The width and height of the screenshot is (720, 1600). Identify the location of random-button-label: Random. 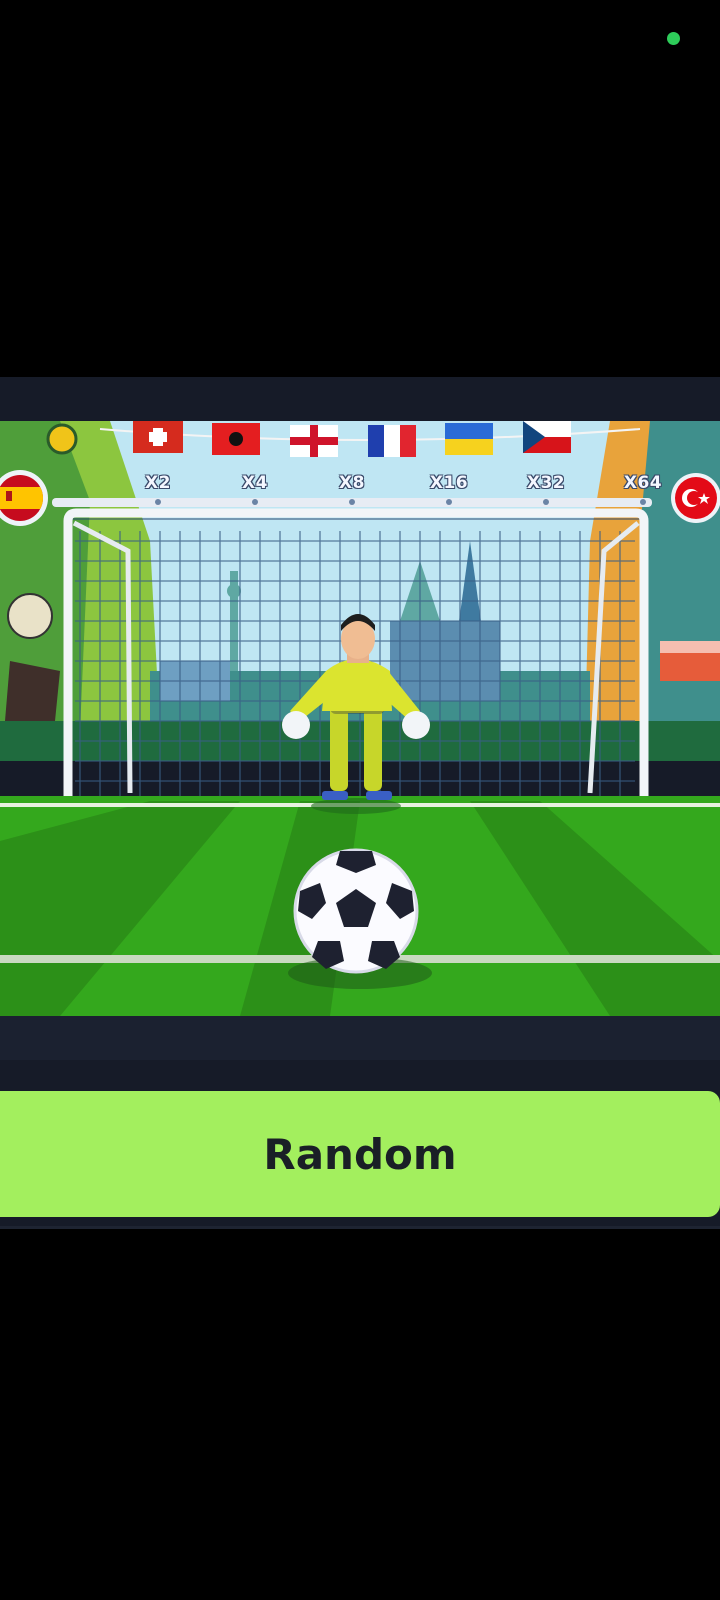
(360, 1154).